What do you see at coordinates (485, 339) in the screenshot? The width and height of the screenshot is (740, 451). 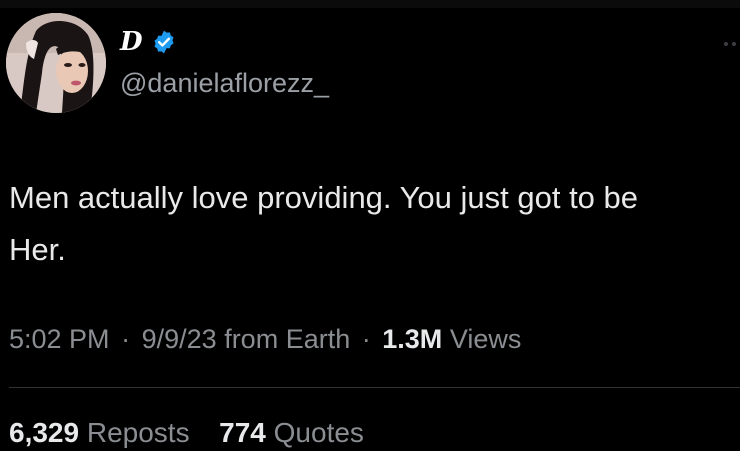 I see `views-label: Views` at bounding box center [485, 339].